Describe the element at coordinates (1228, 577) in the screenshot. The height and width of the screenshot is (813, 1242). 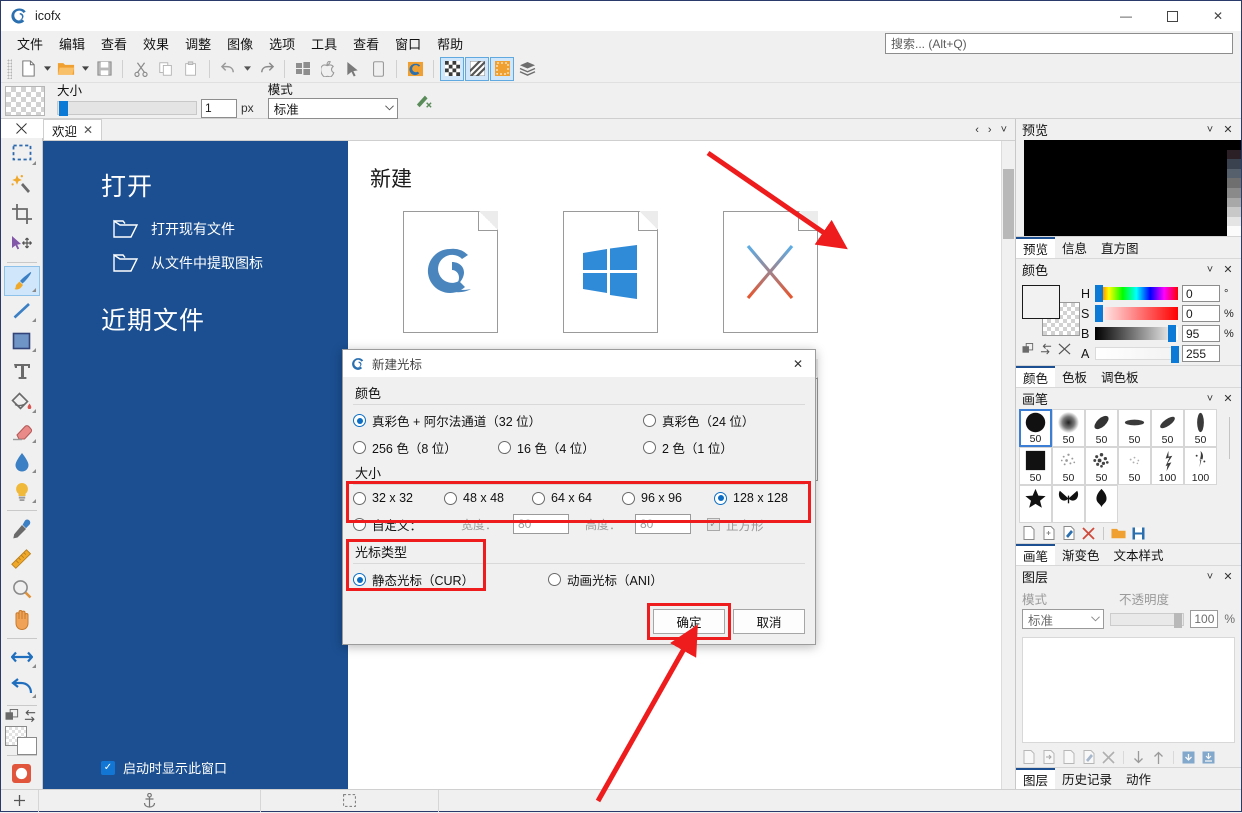
I see `layer-close-button: ✕` at that location.